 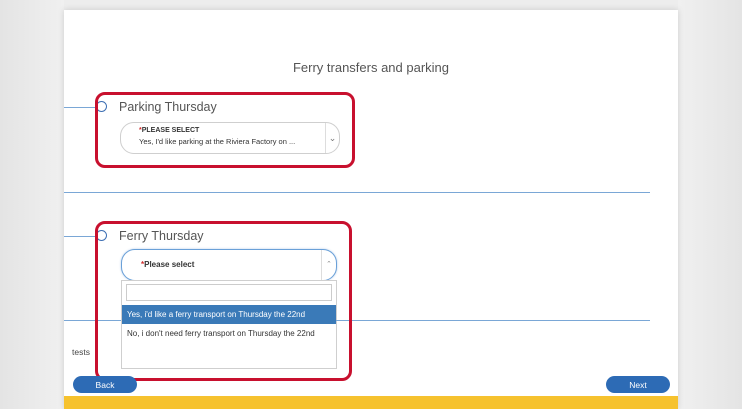 What do you see at coordinates (81, 352) in the screenshot?
I see `partial-text: tests` at bounding box center [81, 352].